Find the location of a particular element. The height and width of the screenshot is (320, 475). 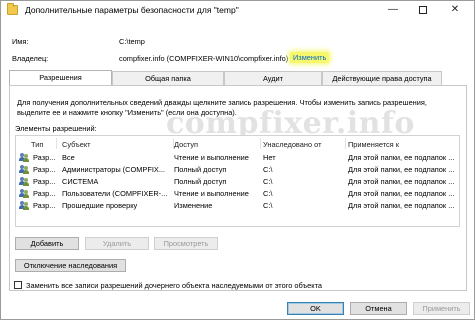

folder-icon is located at coordinates (12, 9).